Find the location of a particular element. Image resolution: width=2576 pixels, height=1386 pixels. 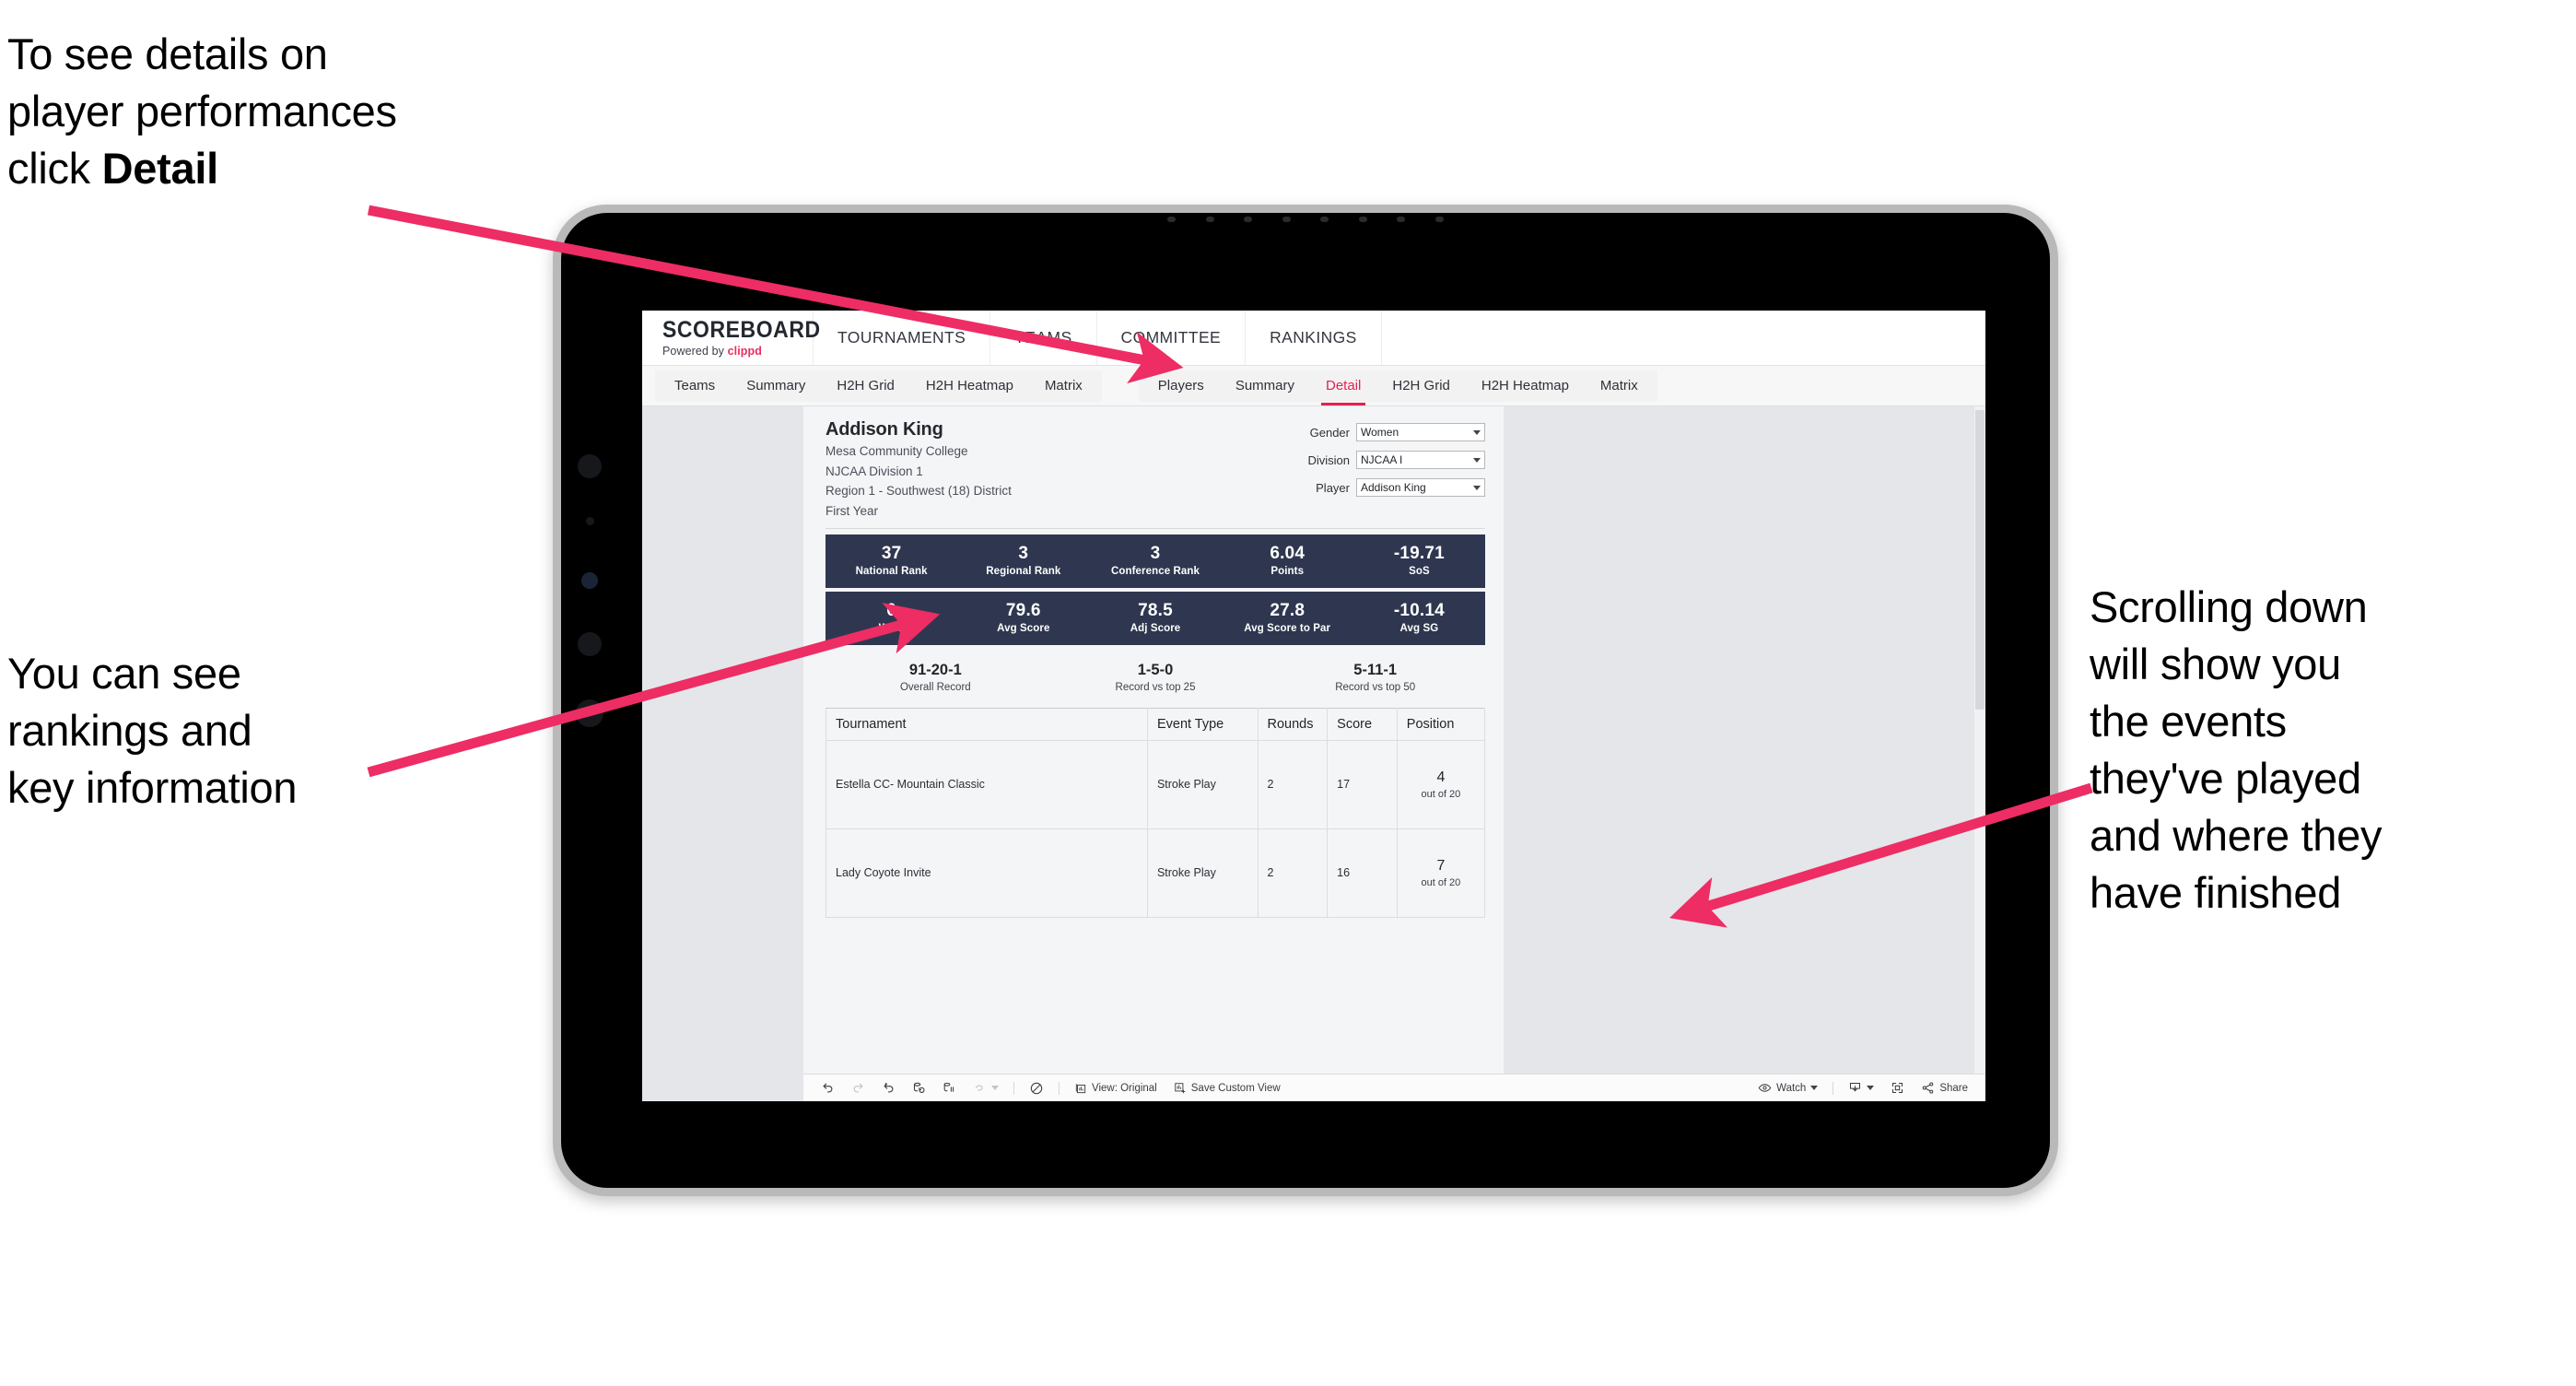

view-original-button: View: Original is located at coordinates (1115, 1088).